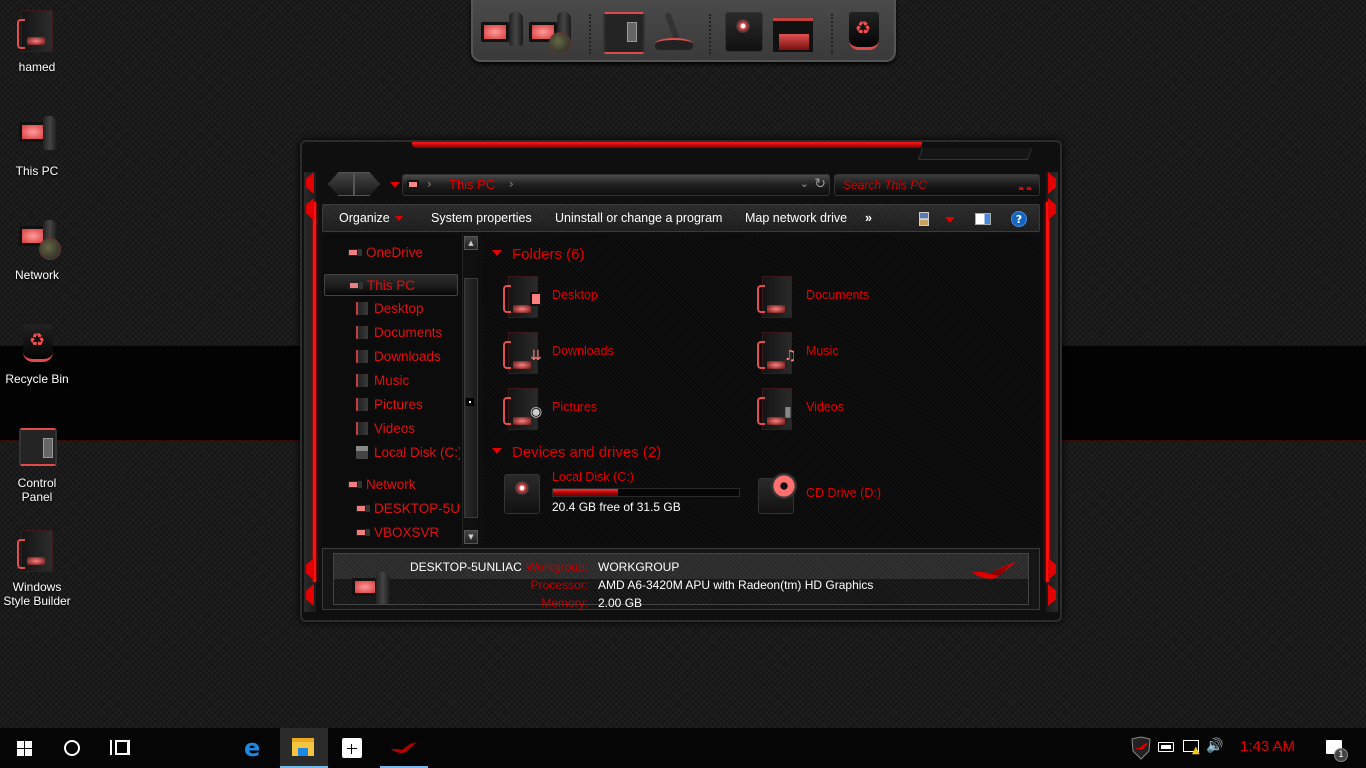 The height and width of the screenshot is (768, 1366). What do you see at coordinates (37, 464) in the screenshot?
I see `desktop-icon-control-panel: Control Panel` at bounding box center [37, 464].